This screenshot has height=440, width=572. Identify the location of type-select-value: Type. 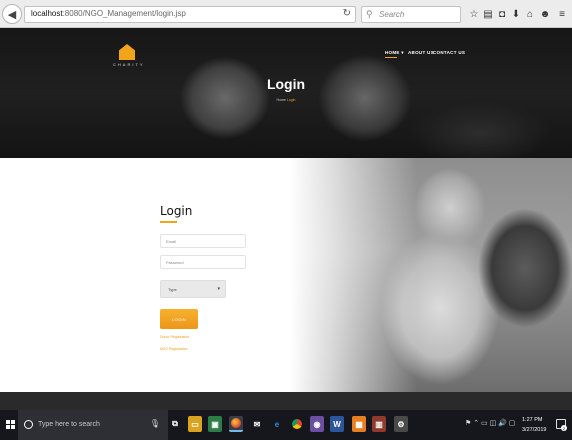
(172, 289).